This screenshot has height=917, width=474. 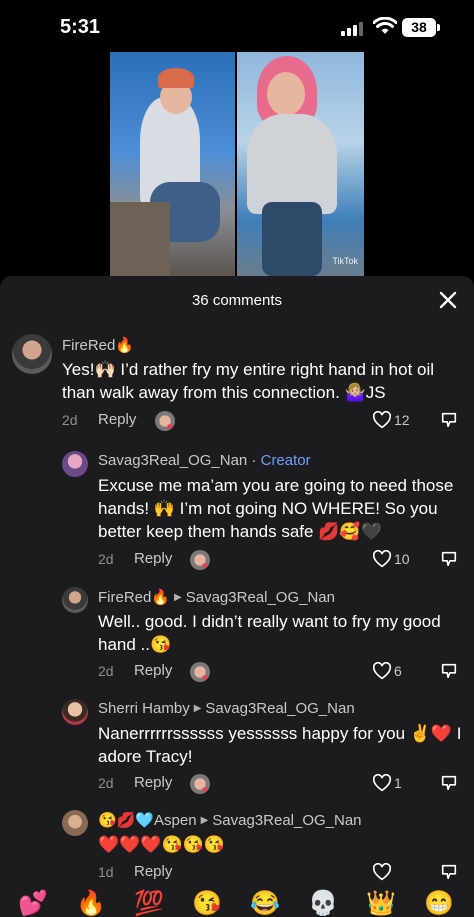 What do you see at coordinates (134, 597) in the screenshot?
I see `username-text: FireRed🔥` at bounding box center [134, 597].